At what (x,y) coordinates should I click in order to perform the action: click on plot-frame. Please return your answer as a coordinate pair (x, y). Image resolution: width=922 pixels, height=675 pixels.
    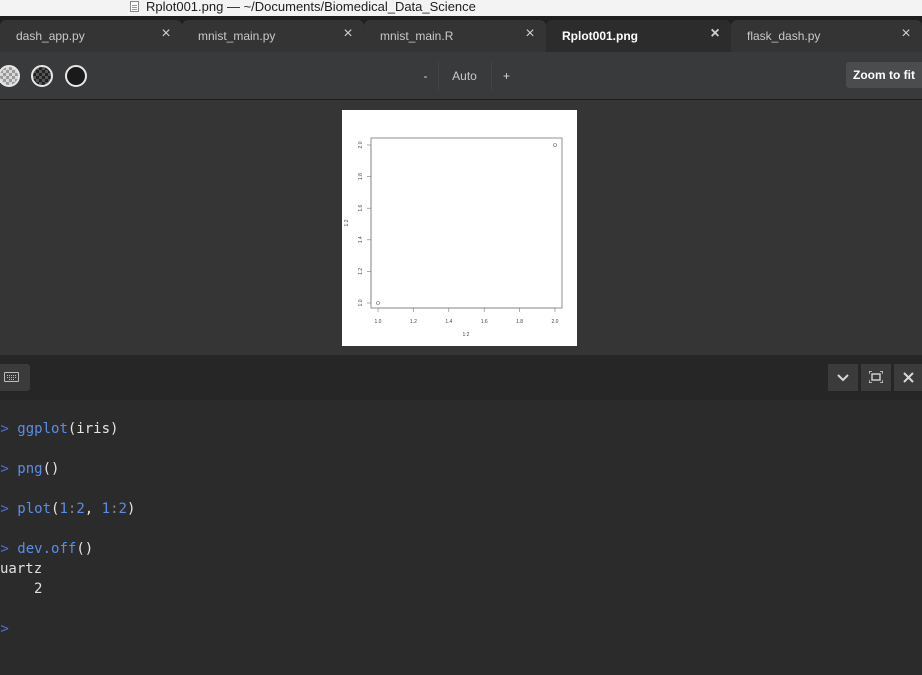
    Looking at the image, I should click on (466, 223).